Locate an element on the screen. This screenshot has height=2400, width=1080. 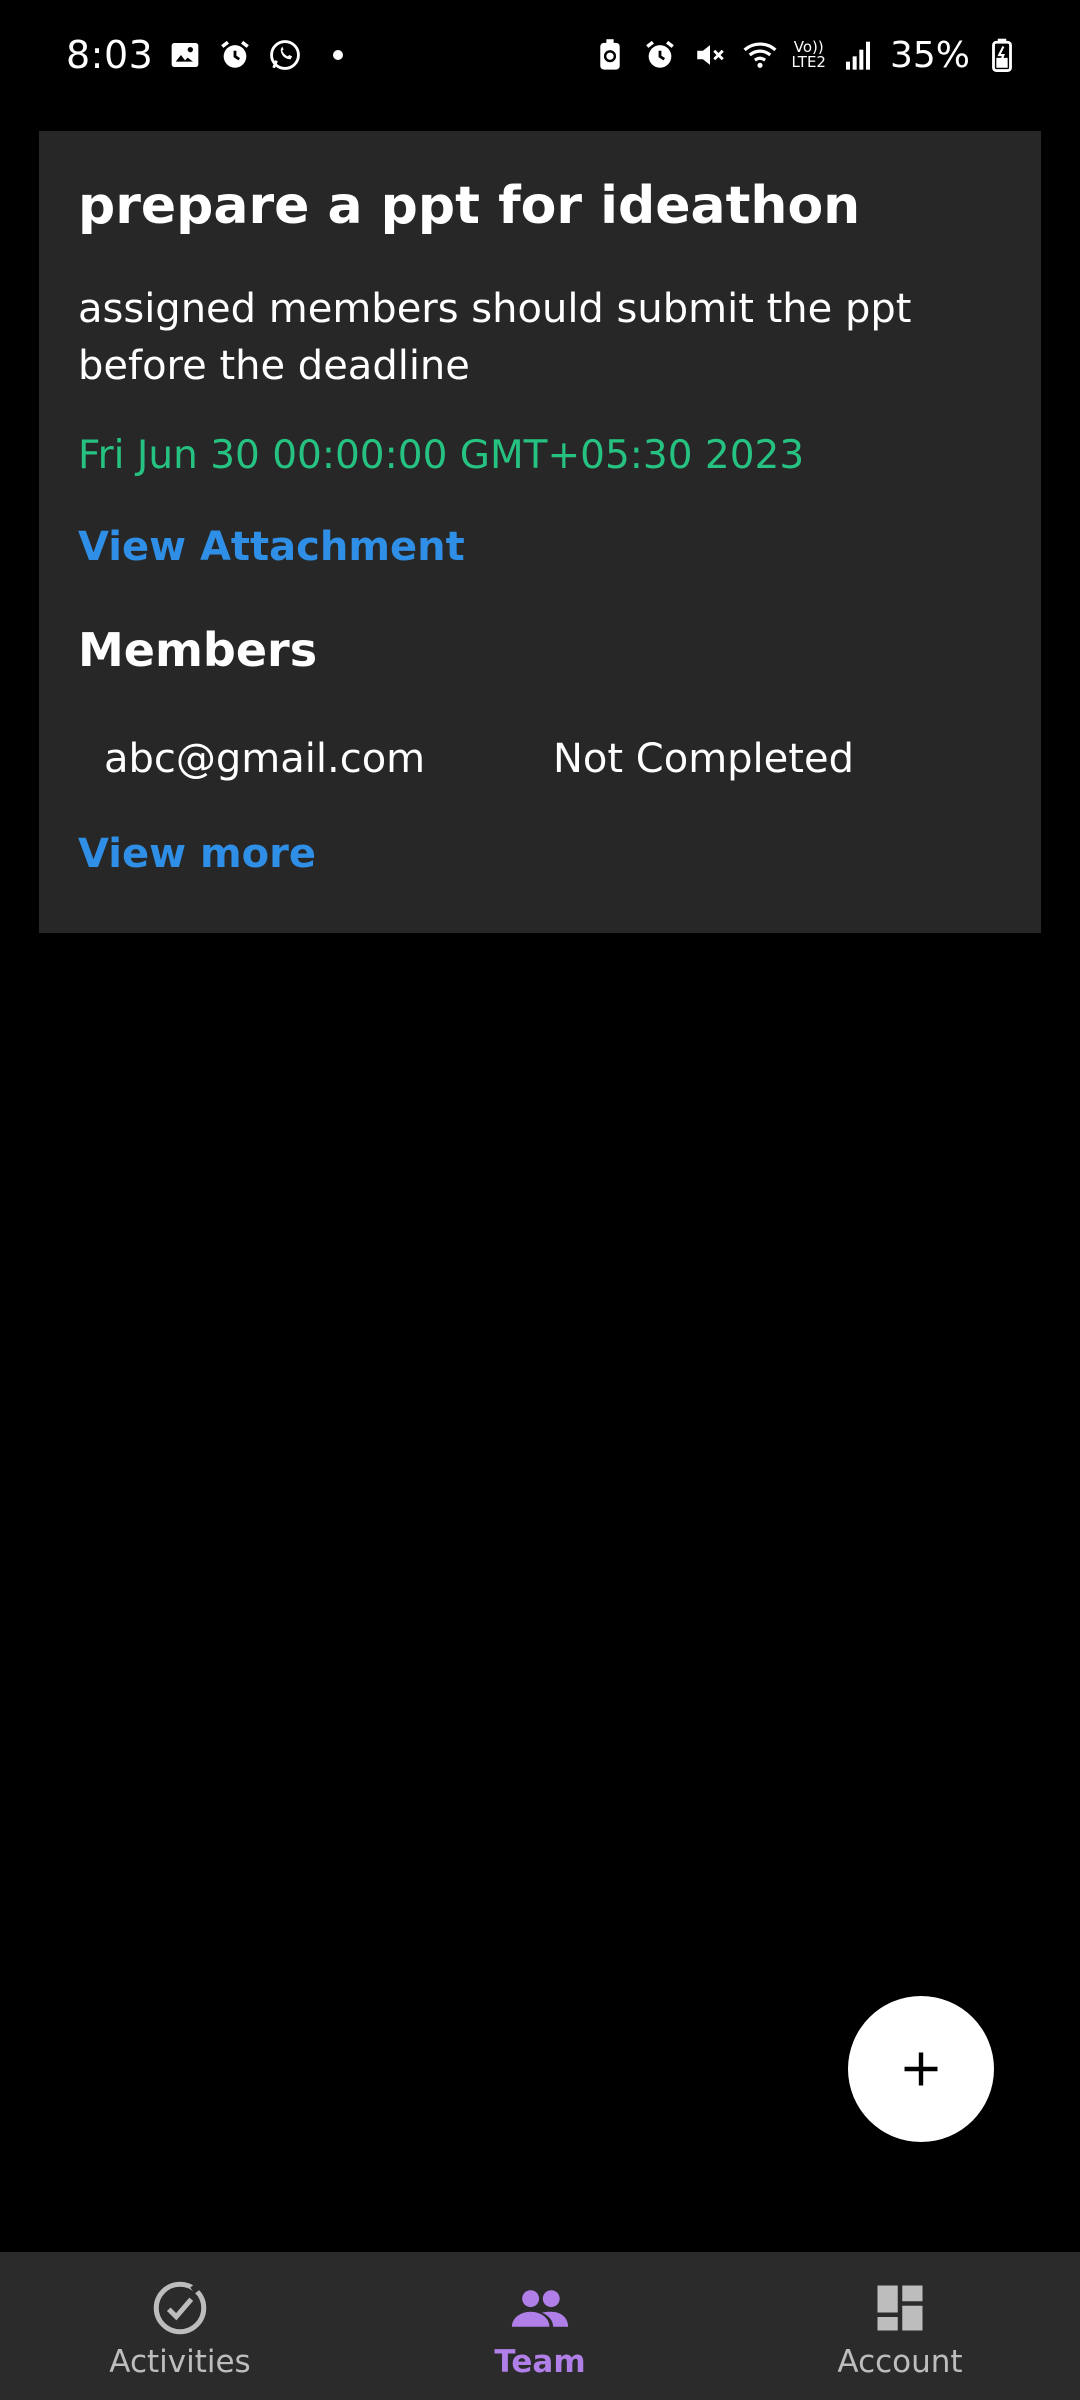
member-row: abc@gmail.com Not Completed is located at coordinates (544, 764).